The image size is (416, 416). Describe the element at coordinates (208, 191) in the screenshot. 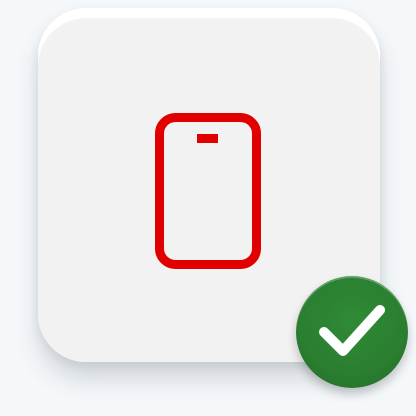

I see `mobile-phone-icon` at that location.